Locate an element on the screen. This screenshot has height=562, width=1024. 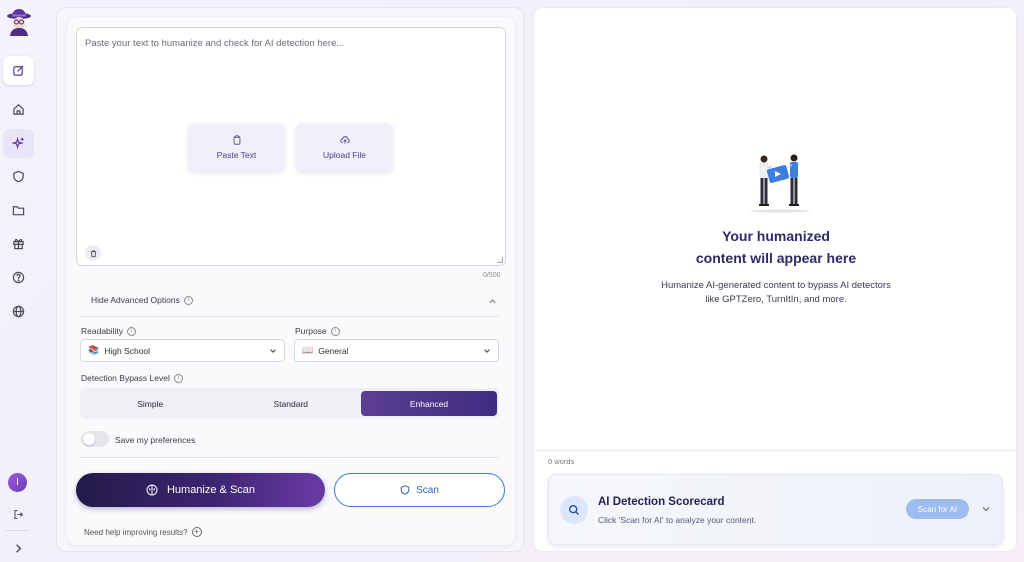
scan-for-ai-button: Scan for AI is located at coordinates (937, 509).